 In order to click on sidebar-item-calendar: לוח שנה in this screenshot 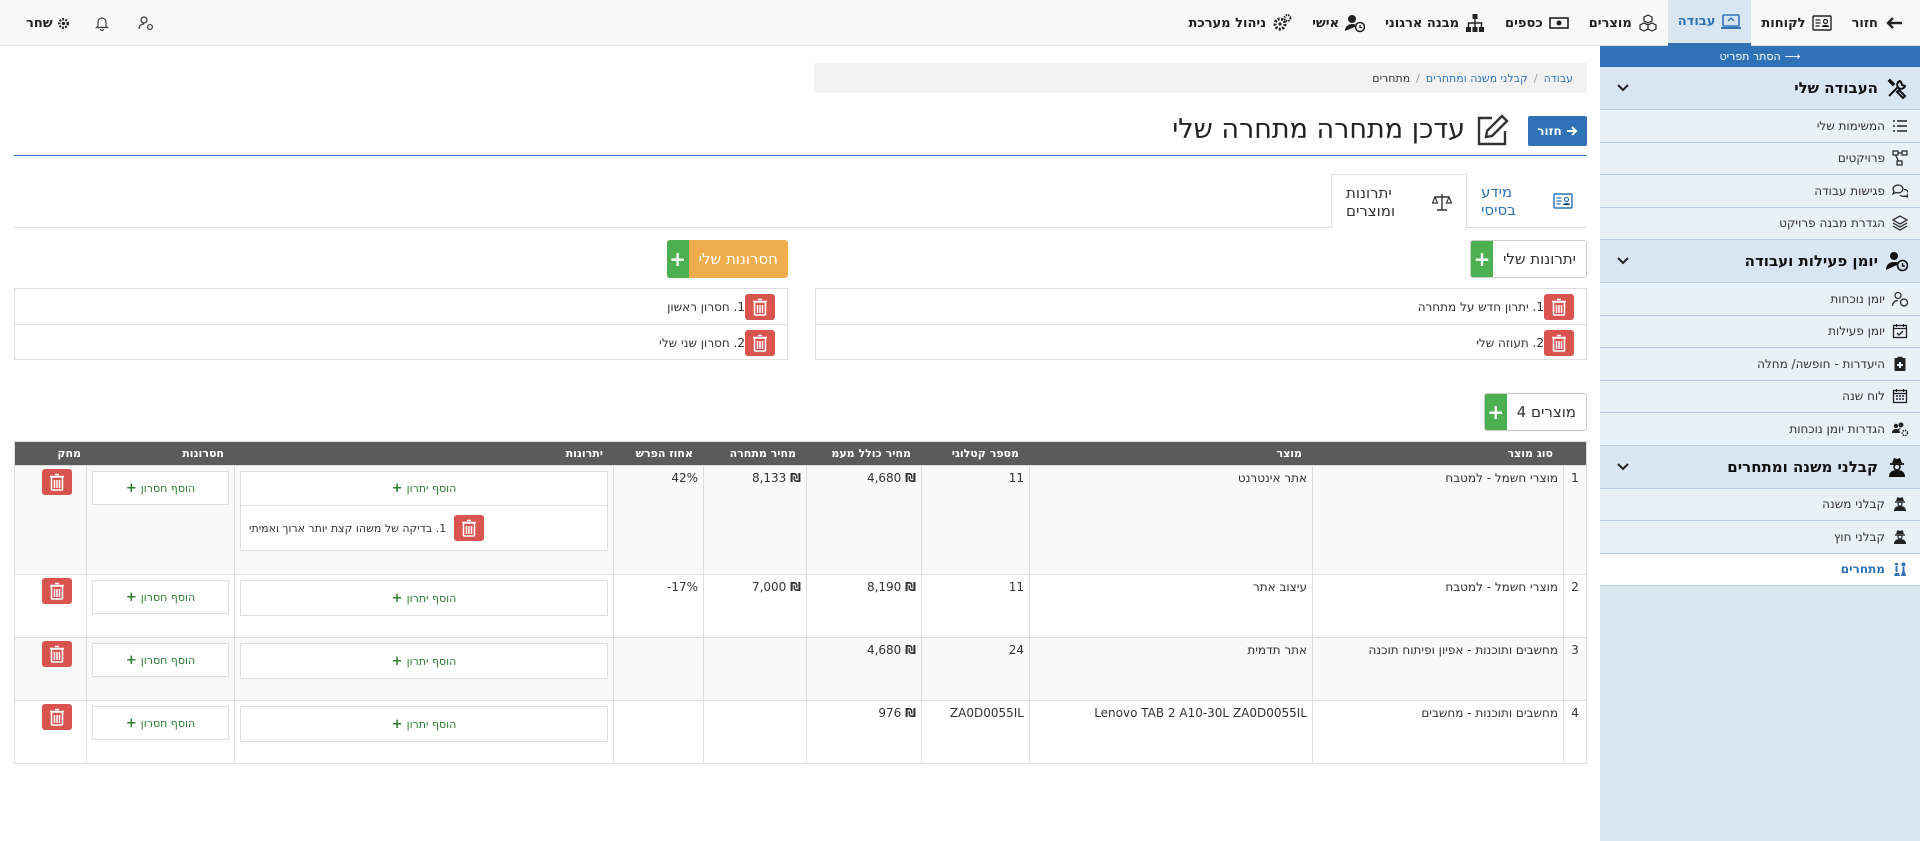, I will do `click(1760, 396)`.